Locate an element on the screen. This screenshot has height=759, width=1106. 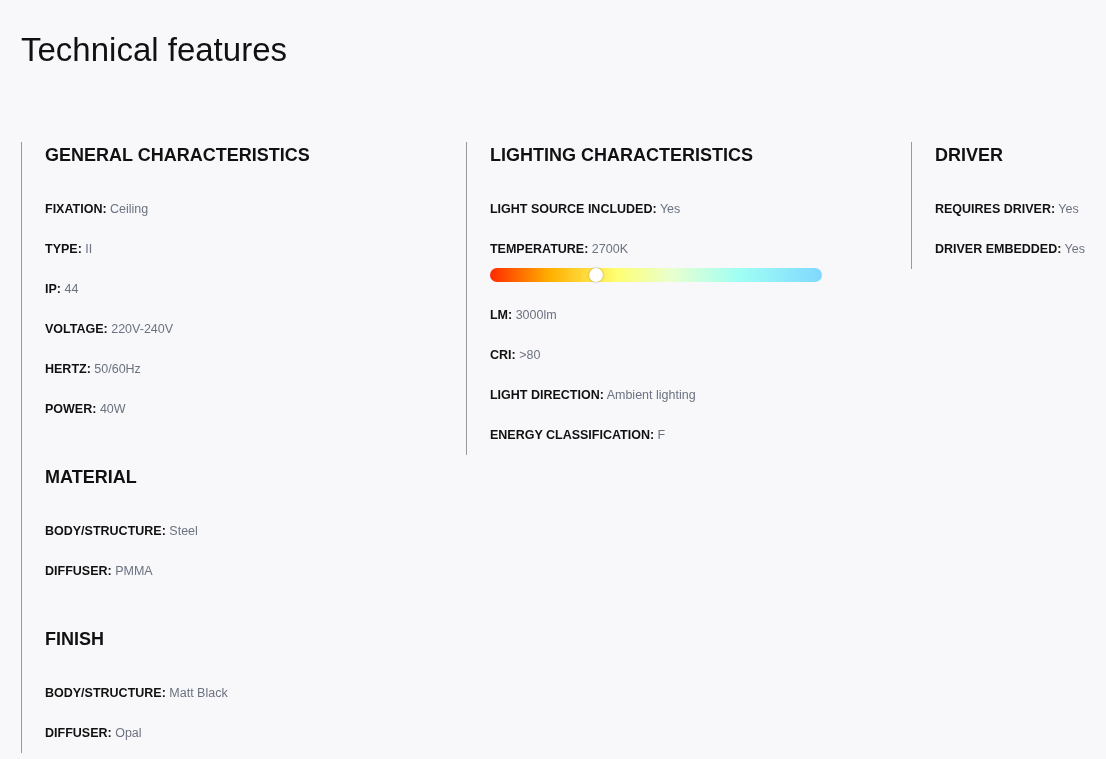
spec-line: ENERGY CLASSIFICATION: F is located at coordinates (578, 435).